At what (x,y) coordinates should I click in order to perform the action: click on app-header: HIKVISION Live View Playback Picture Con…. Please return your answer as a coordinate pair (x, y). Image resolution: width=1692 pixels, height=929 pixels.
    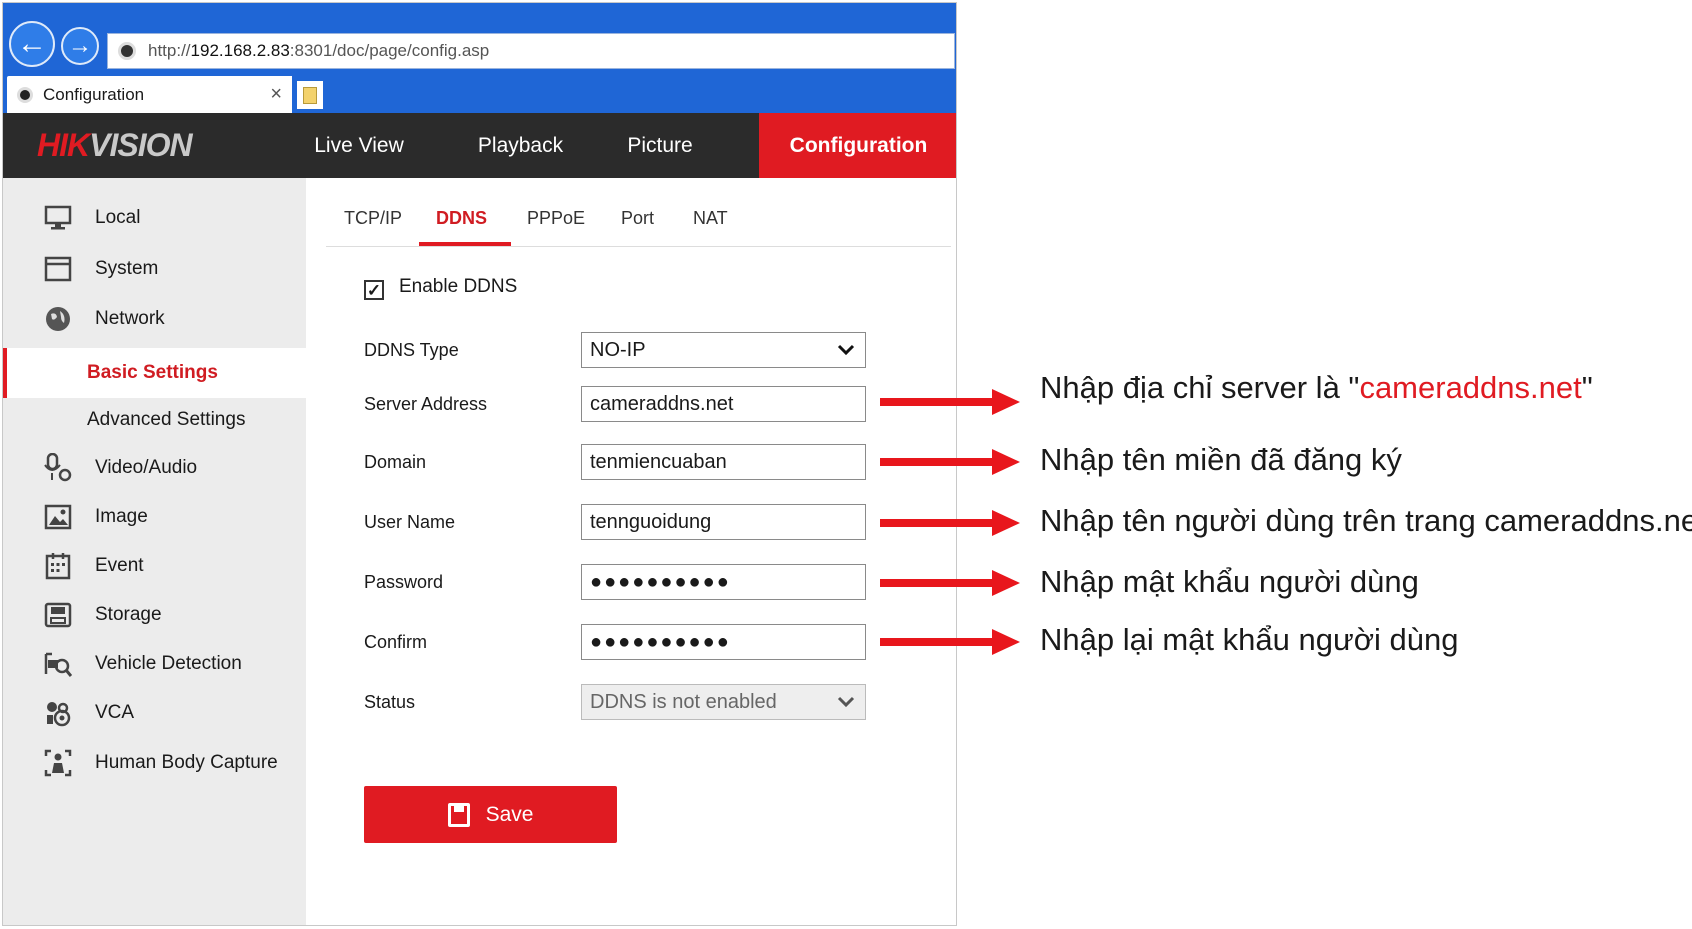
    Looking at the image, I should click on (479, 145).